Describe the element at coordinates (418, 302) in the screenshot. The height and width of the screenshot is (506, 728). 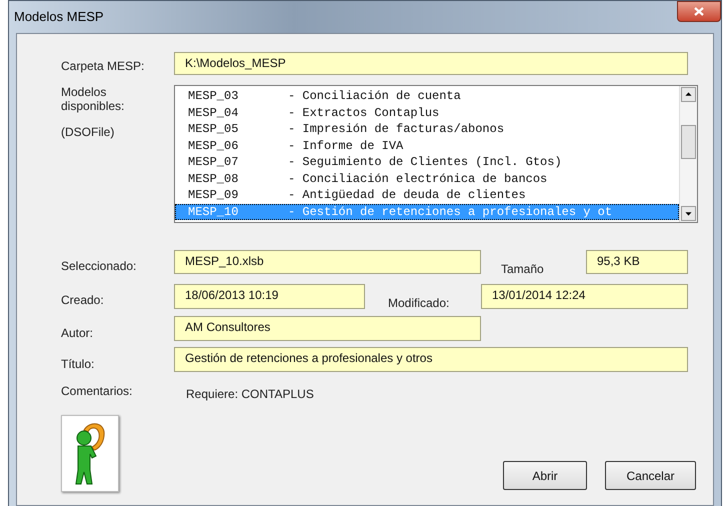
I see `field-label: Modificado:` at that location.